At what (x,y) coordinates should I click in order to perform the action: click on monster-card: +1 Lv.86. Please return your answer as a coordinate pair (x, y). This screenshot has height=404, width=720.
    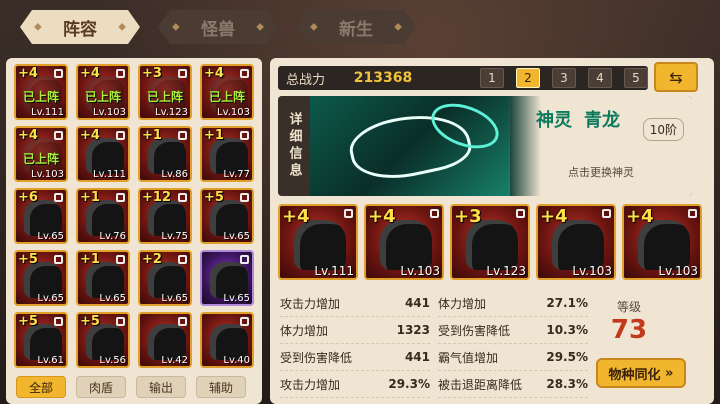
    Looking at the image, I should click on (165, 154).